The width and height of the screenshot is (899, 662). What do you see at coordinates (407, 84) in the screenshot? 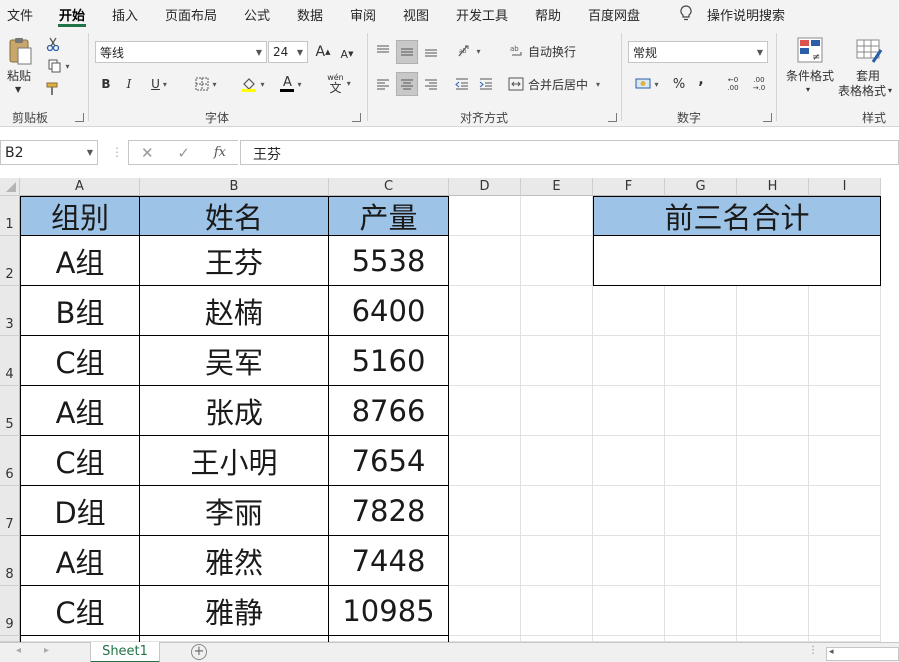
I see `align-center-icon` at bounding box center [407, 84].